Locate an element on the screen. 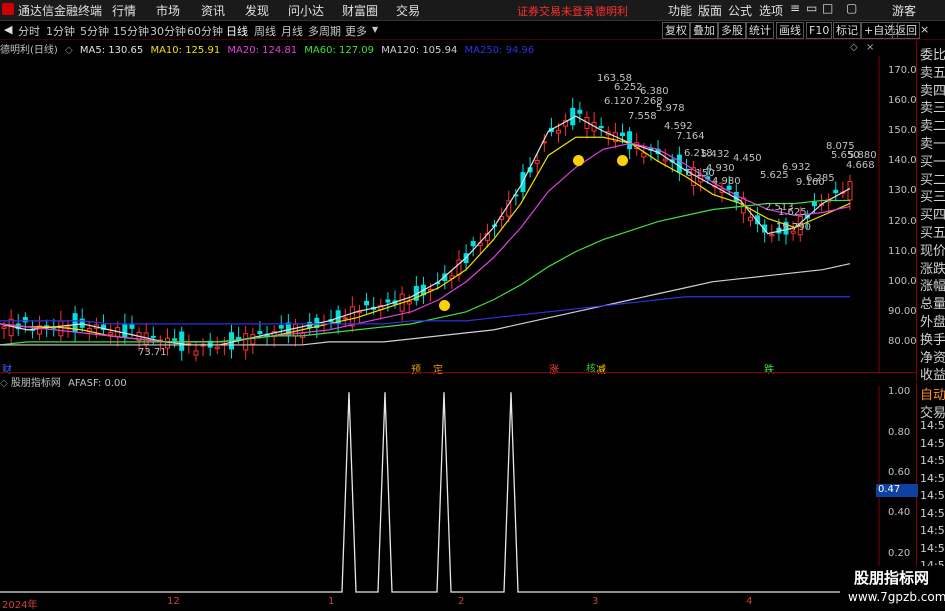  statistics-button: 统计 is located at coordinates (760, 30).